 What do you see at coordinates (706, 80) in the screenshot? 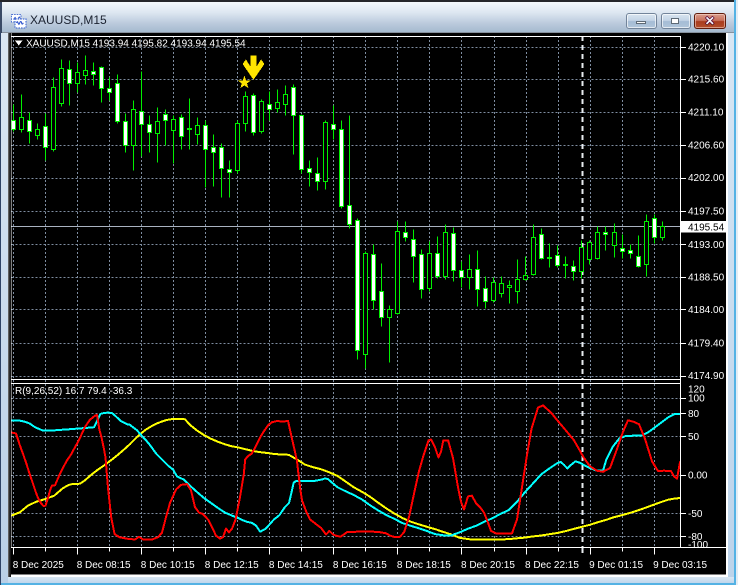
I see `svg-text: 4215.60` at bounding box center [706, 80].